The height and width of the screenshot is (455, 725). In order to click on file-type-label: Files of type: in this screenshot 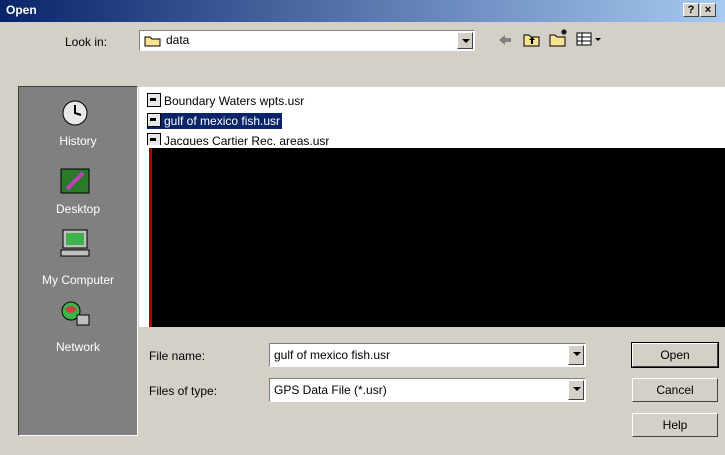, I will do `click(183, 391)`.